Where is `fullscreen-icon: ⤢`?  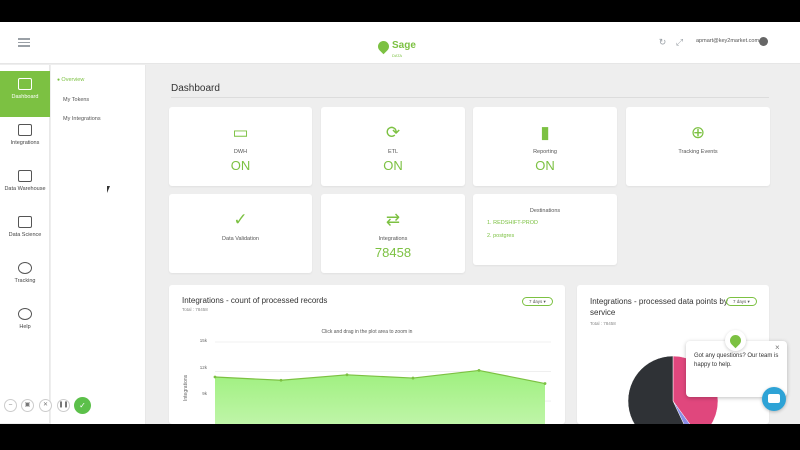
fullscreen-icon: ⤢ is located at coordinates (679, 42).